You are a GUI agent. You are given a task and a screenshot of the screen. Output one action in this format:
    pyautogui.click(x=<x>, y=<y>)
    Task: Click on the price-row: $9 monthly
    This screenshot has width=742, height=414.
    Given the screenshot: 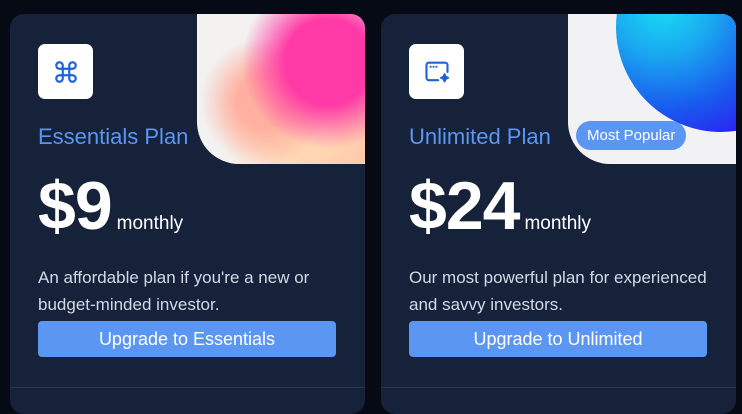 What is the action you would take?
    pyautogui.click(x=110, y=206)
    